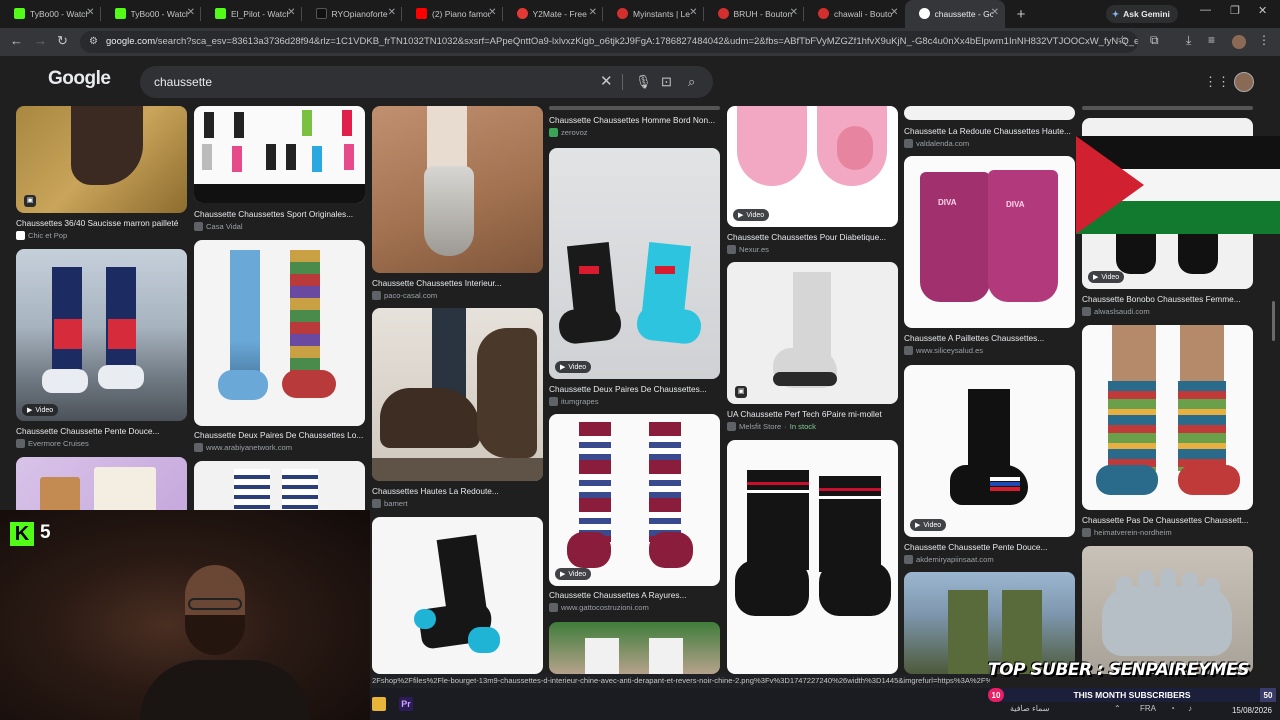 The image size is (1280, 720). I want to click on download-icon: ⤓, so click(1188, 40).